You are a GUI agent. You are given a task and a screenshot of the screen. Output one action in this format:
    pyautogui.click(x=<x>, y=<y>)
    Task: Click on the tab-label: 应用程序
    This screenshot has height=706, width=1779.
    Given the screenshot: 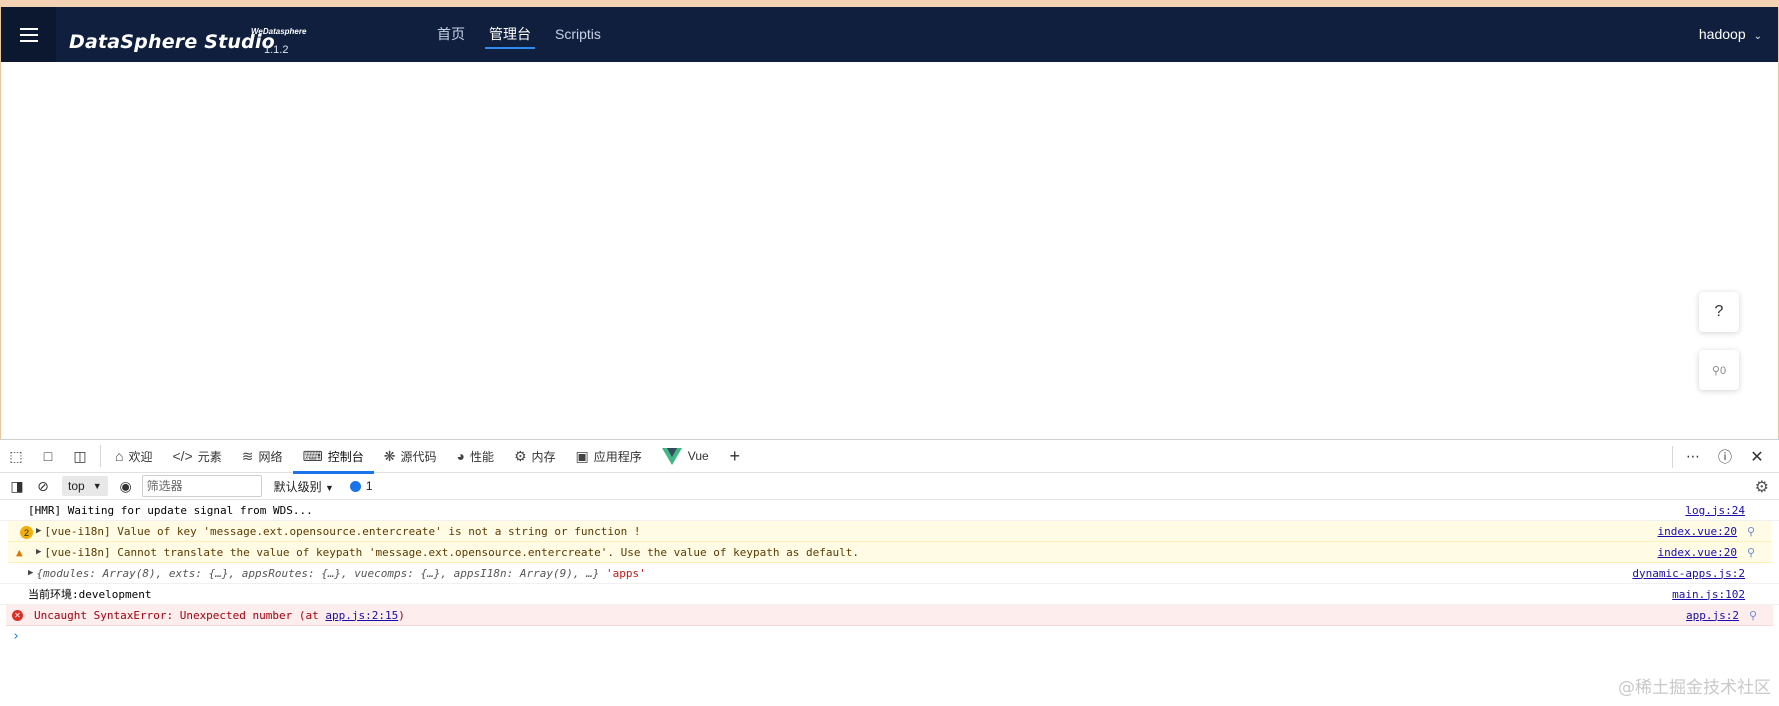 What is the action you would take?
    pyautogui.click(x=617, y=456)
    